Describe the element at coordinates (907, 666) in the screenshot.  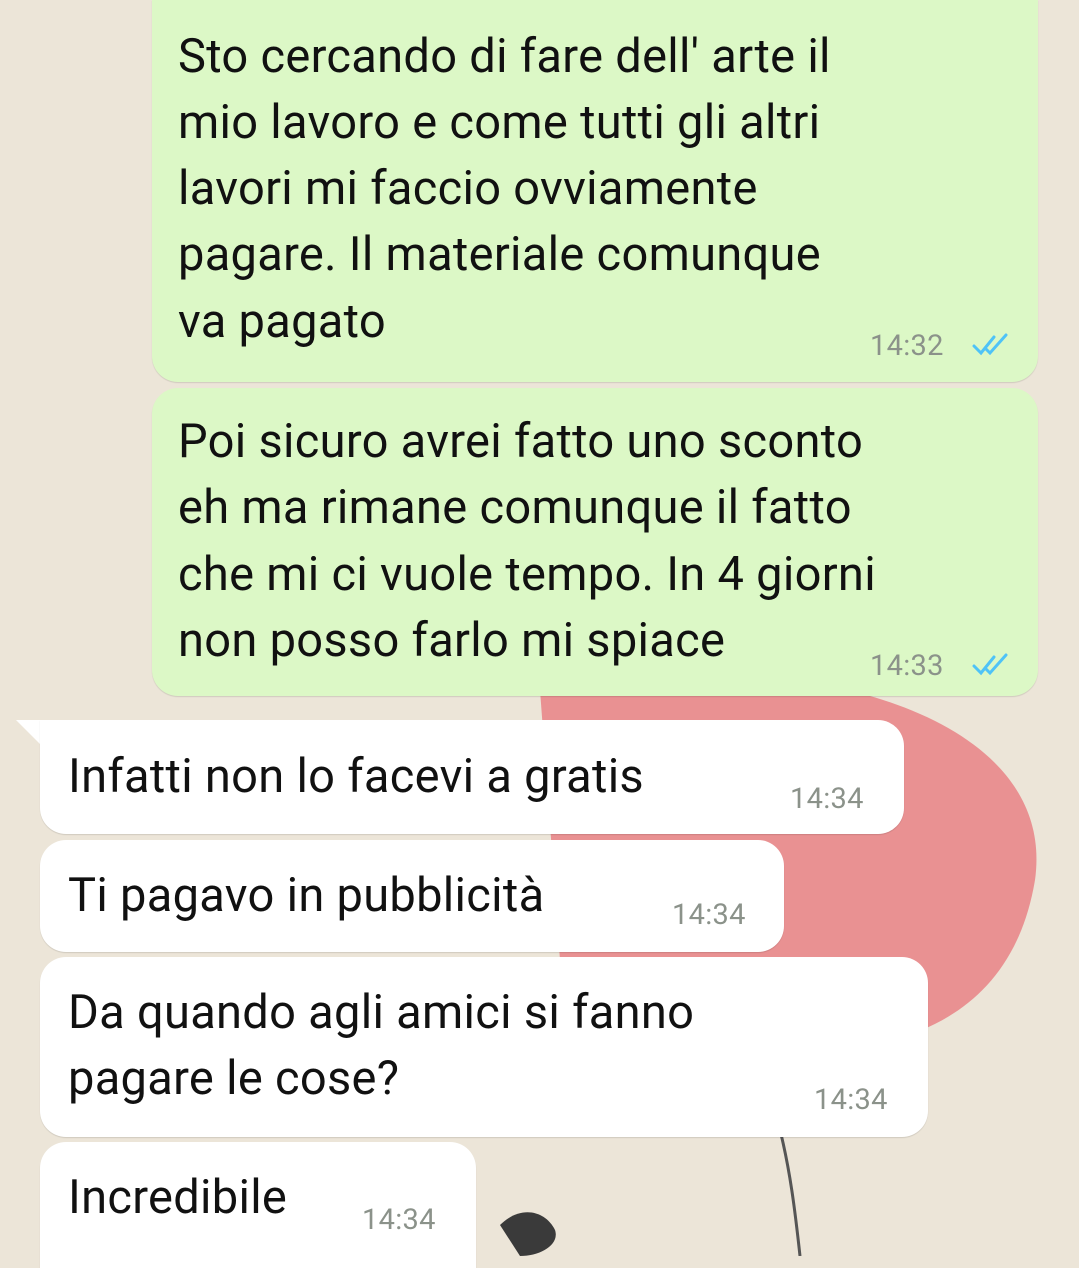
I see `message-timestamp: 14:33` at that location.